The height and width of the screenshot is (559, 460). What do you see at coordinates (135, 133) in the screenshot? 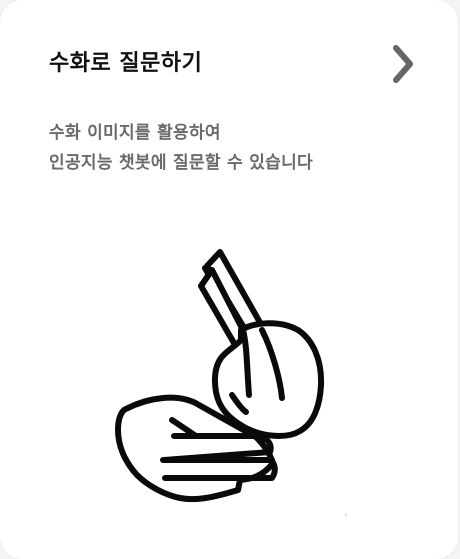
I see `description-line-1: 수화 이미지를 활용하여` at bounding box center [135, 133].